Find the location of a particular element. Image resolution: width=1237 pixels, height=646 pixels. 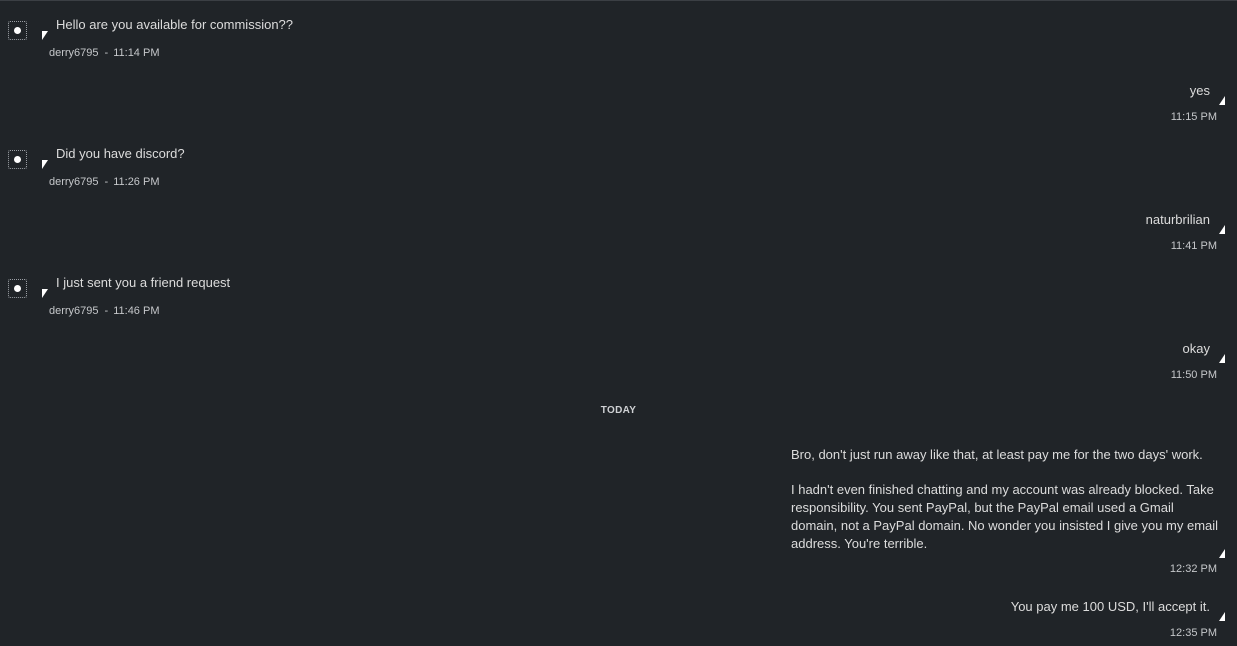

message-time: 11:15 PM is located at coordinates (1193, 117).